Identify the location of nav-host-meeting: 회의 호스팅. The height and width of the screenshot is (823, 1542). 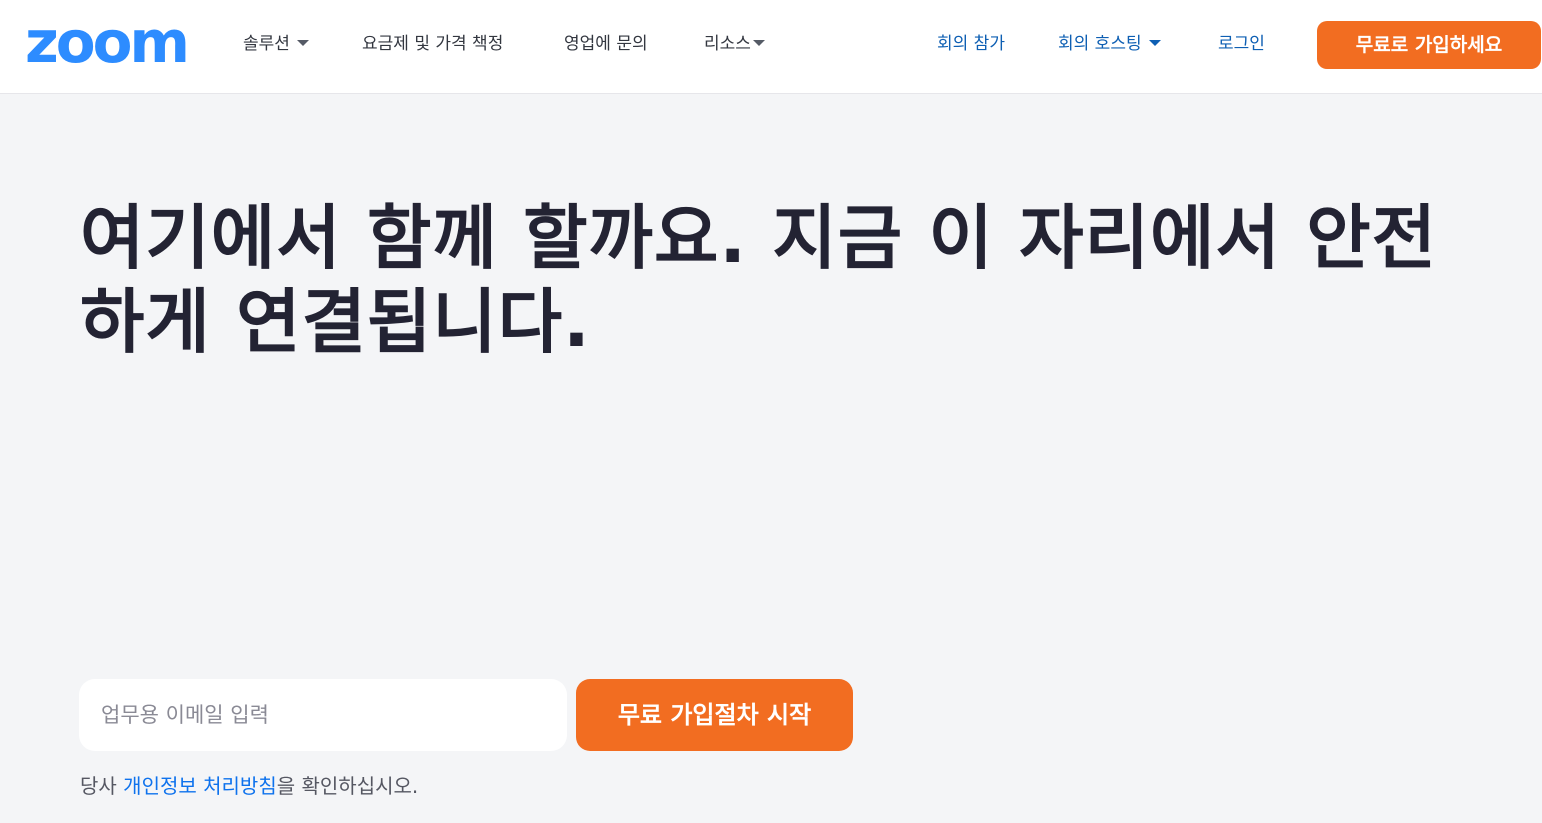
(1109, 44).